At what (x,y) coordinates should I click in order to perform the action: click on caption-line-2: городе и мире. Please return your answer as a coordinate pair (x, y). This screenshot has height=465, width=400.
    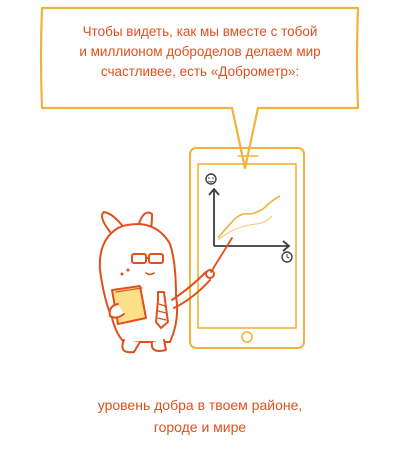
    Looking at the image, I should click on (200, 427).